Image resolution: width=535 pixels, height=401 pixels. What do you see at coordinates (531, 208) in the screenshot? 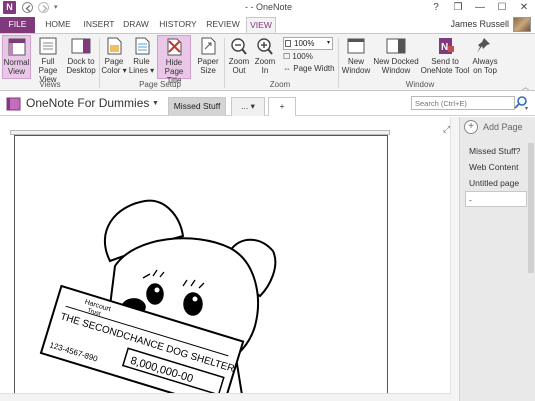
I see `page-pane-scrollbar` at bounding box center [531, 208].